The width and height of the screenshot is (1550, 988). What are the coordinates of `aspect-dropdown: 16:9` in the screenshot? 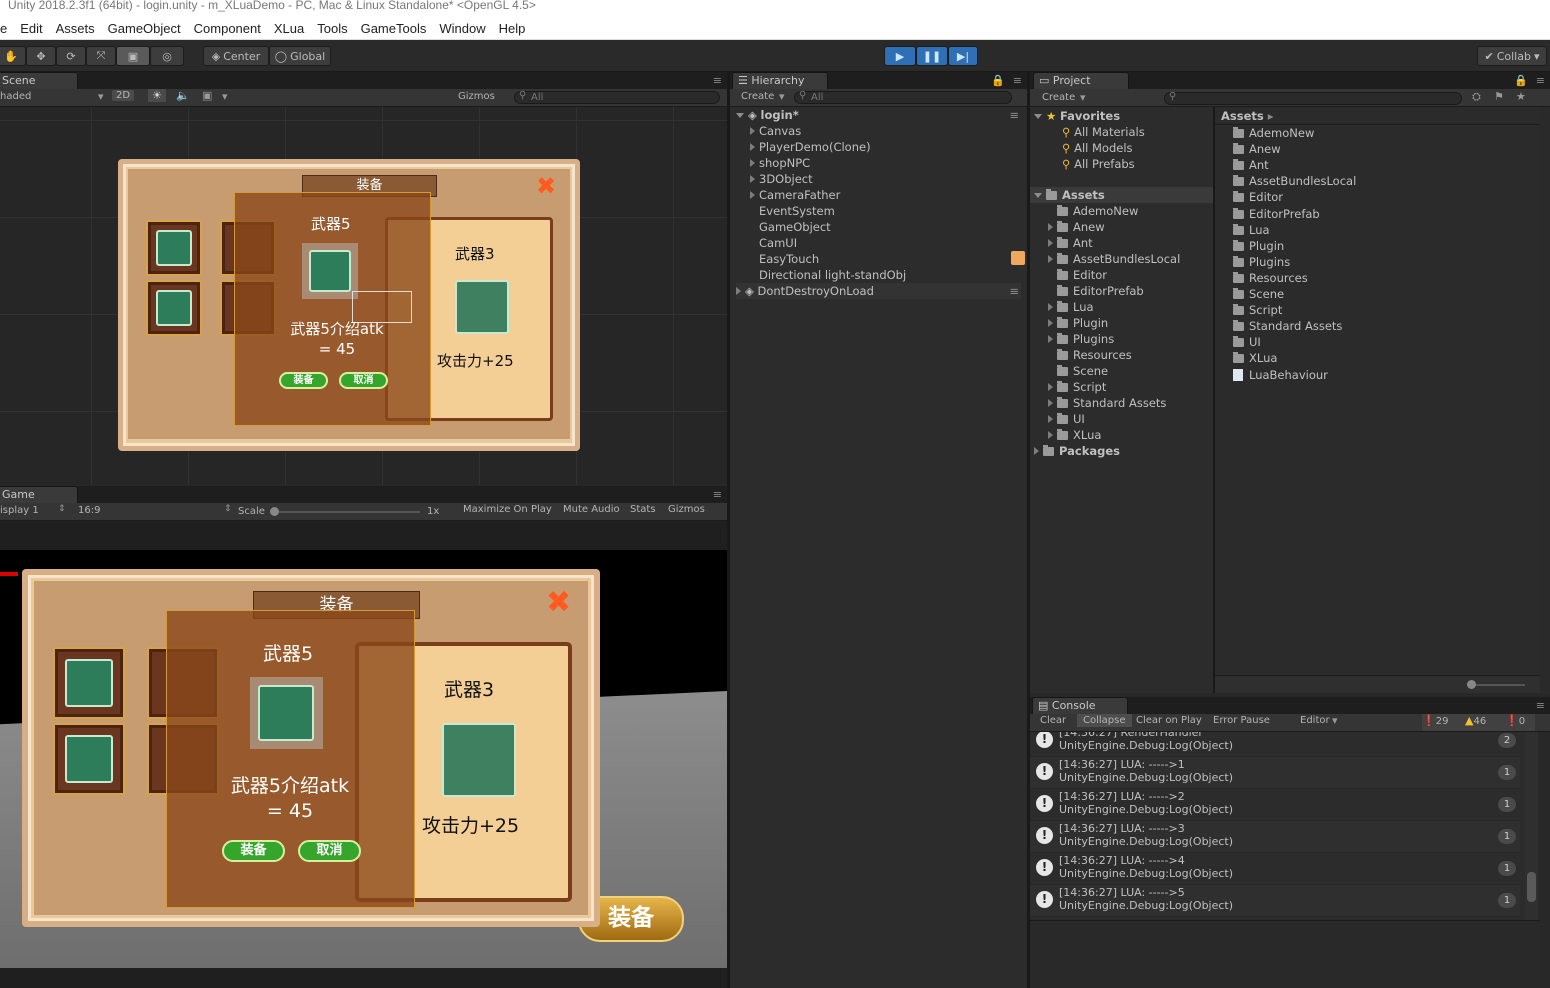 It's located at (89, 510).